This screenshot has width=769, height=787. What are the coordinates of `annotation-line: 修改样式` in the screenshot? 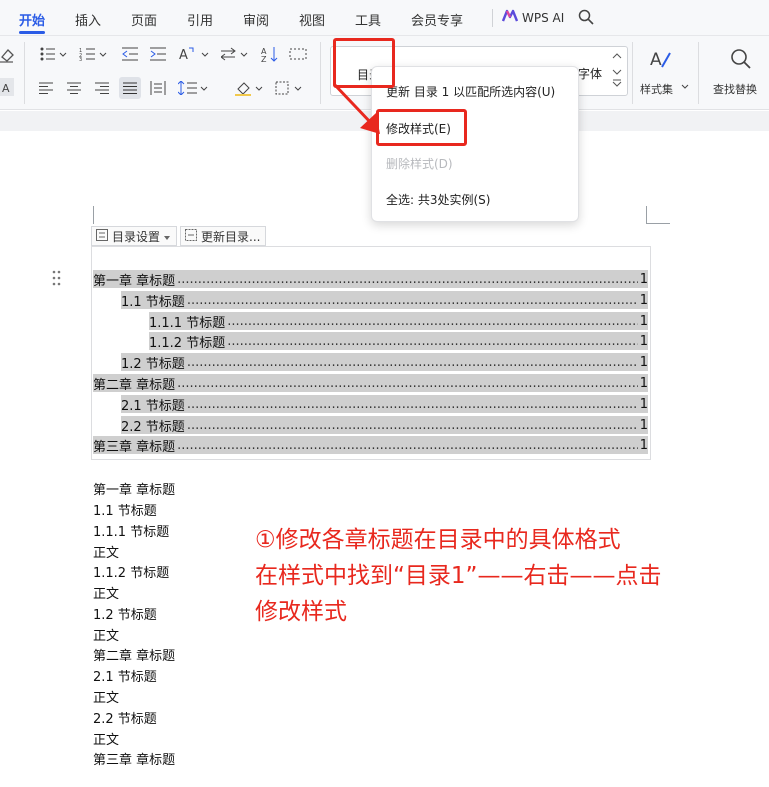 It's located at (301, 612).